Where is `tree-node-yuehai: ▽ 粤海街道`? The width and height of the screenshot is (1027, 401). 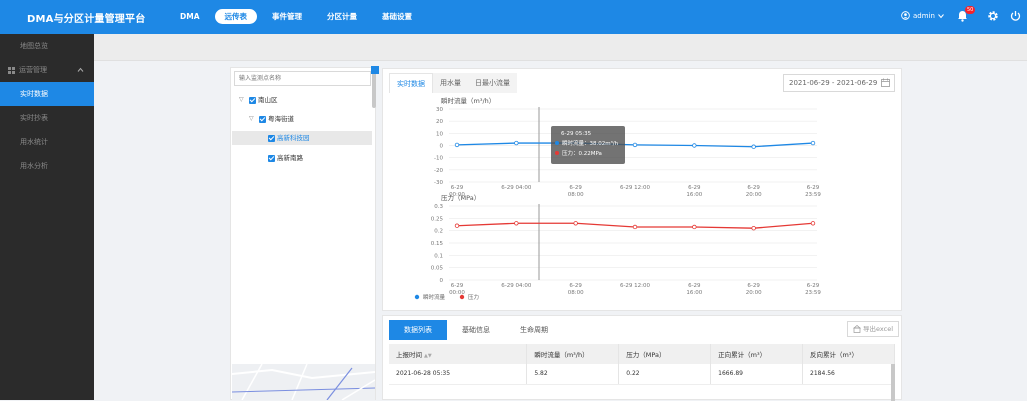 tree-node-yuehai: ▽ 粤海街道 is located at coordinates (309, 119).